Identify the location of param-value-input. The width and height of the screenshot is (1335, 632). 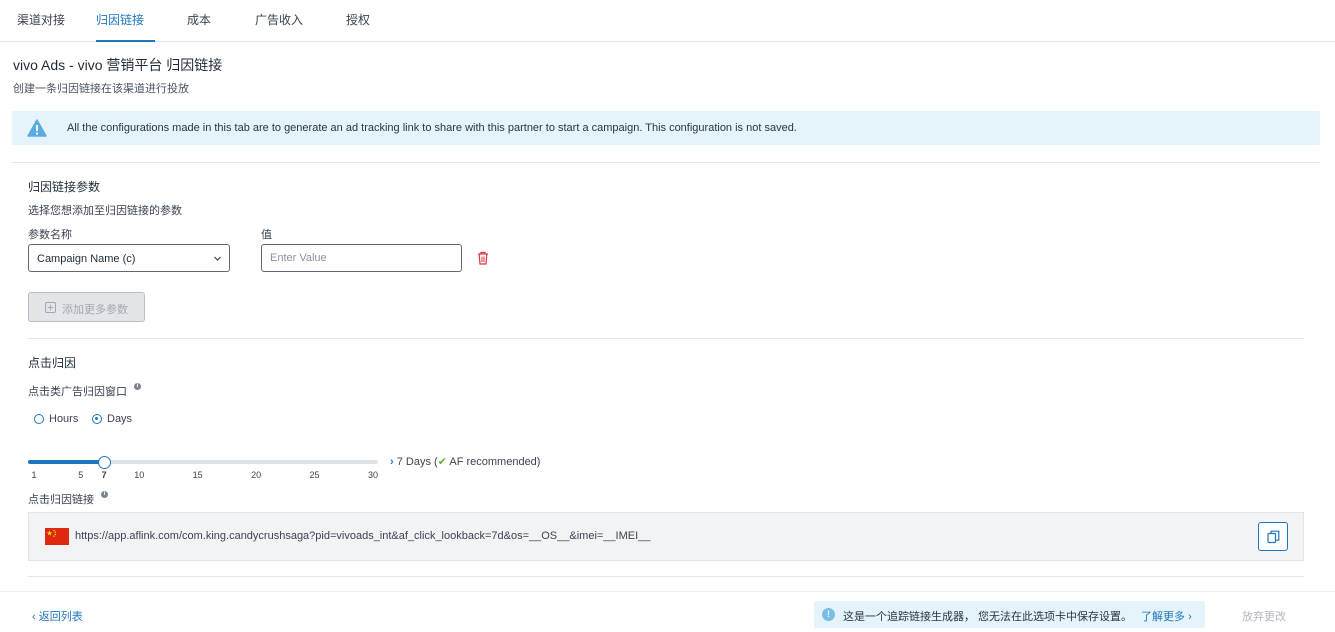
(361, 258).